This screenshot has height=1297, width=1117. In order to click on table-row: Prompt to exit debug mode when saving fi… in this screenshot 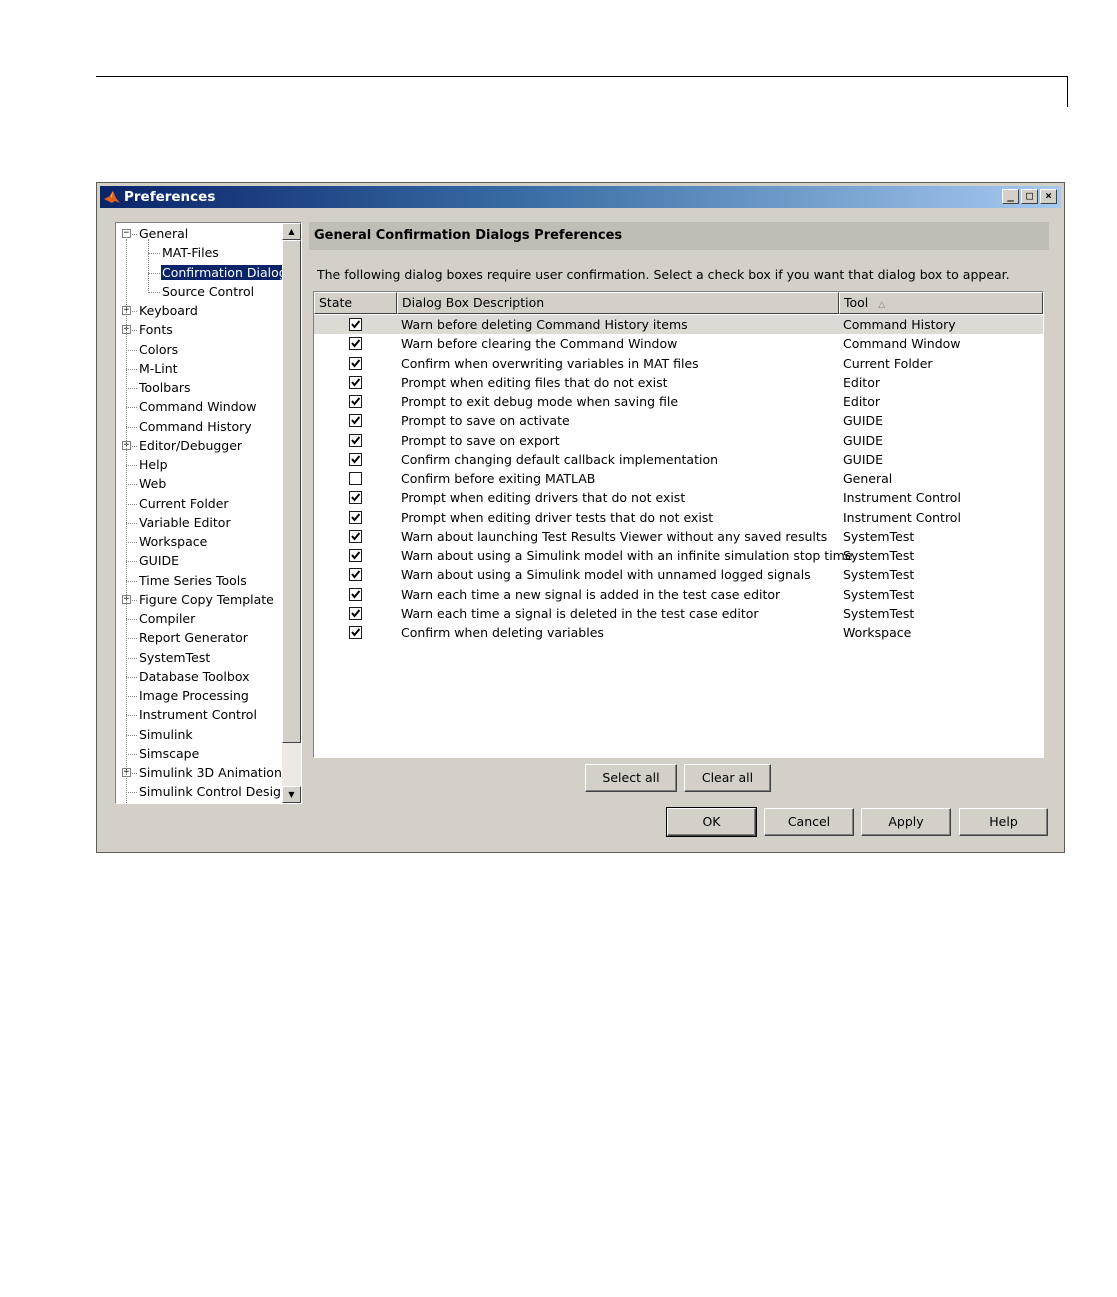, I will do `click(678, 401)`.